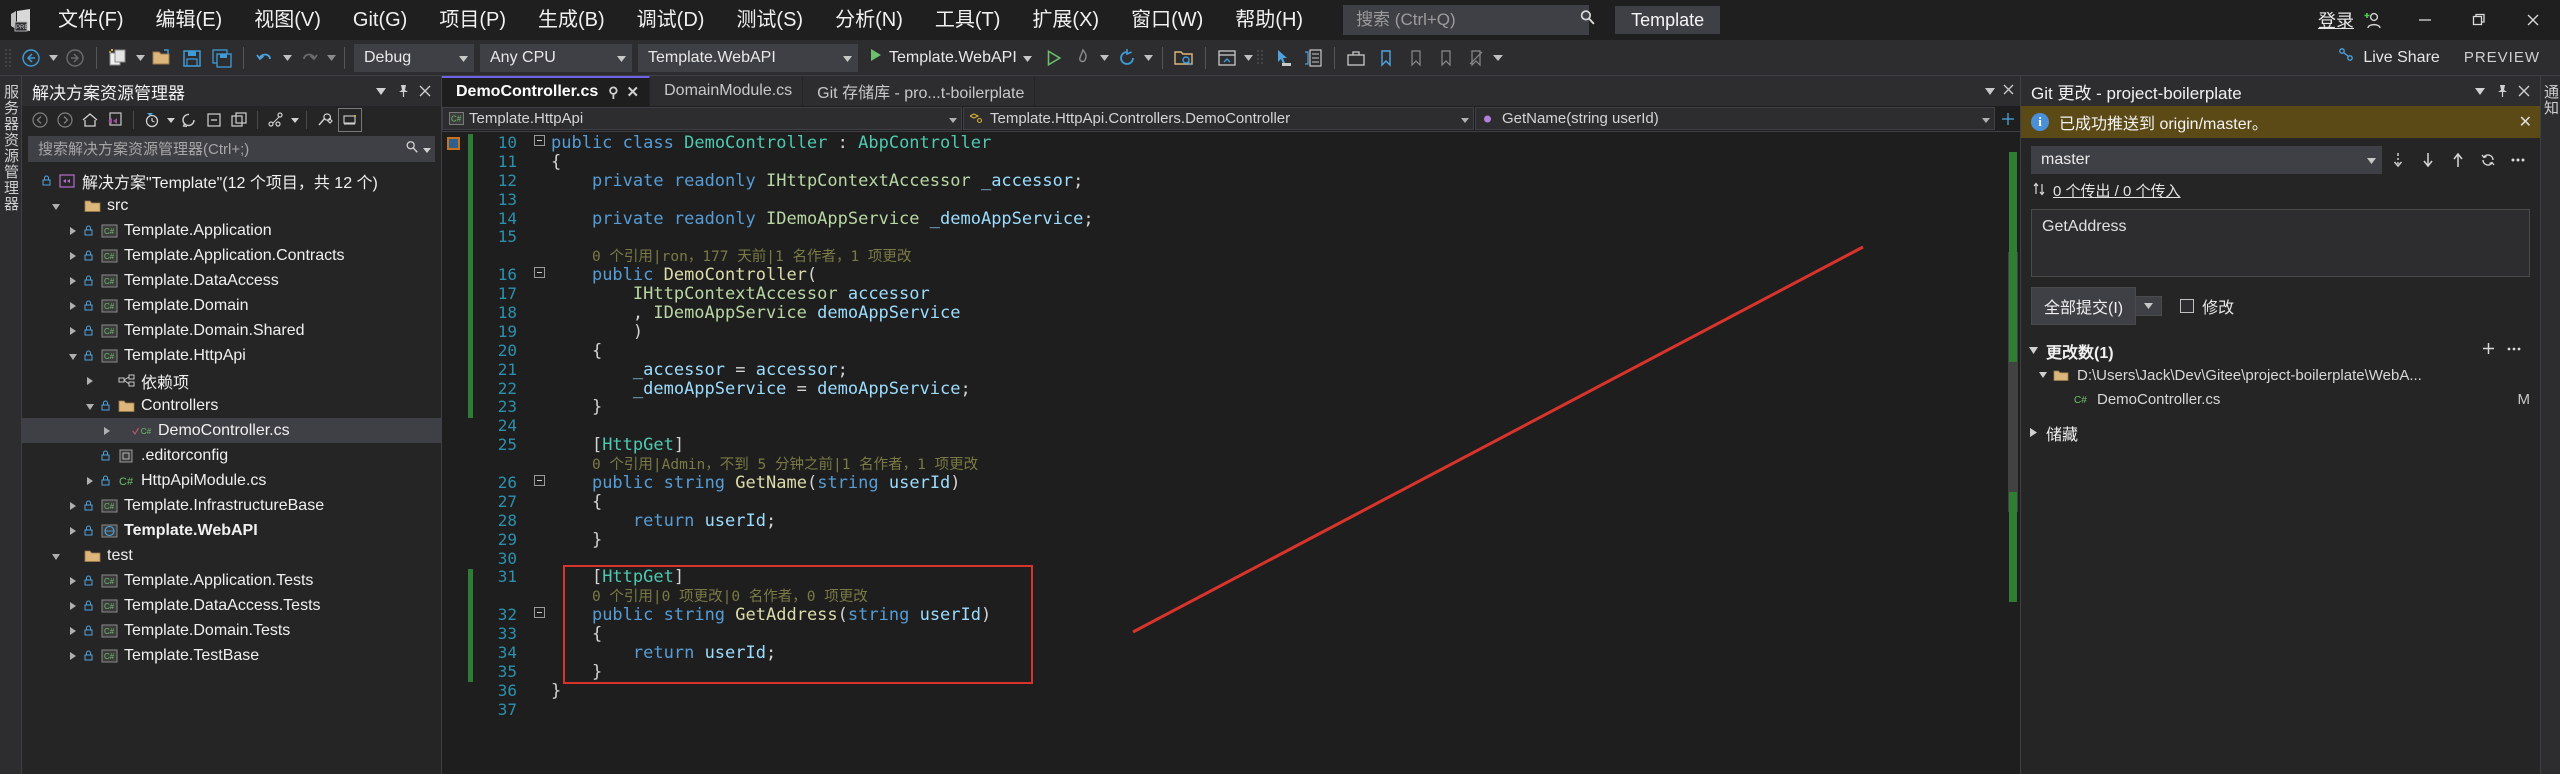  I want to click on menu-tools: 工具(T), so click(968, 20).